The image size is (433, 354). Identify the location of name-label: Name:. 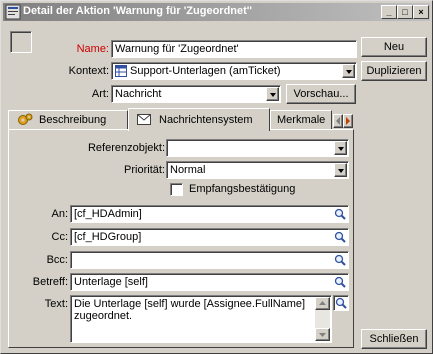
(92, 49).